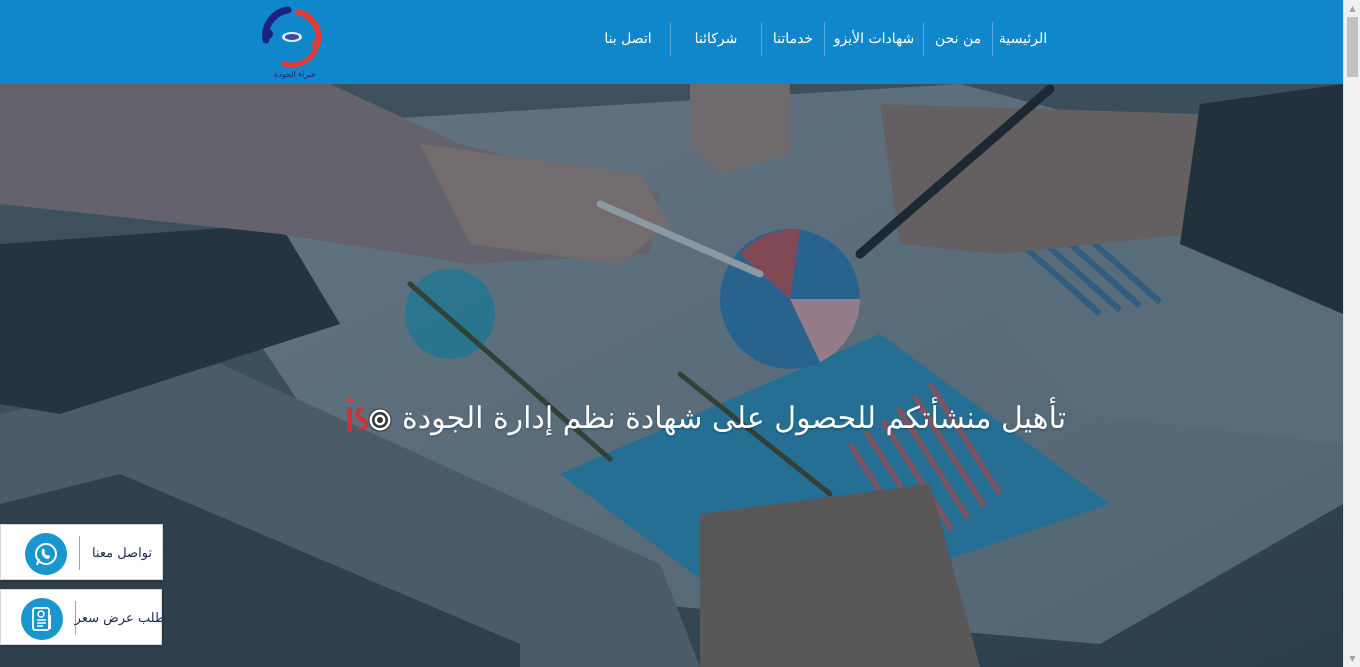 The width and height of the screenshot is (1360, 667). I want to click on nav-services: خدماتنا, so click(793, 39).